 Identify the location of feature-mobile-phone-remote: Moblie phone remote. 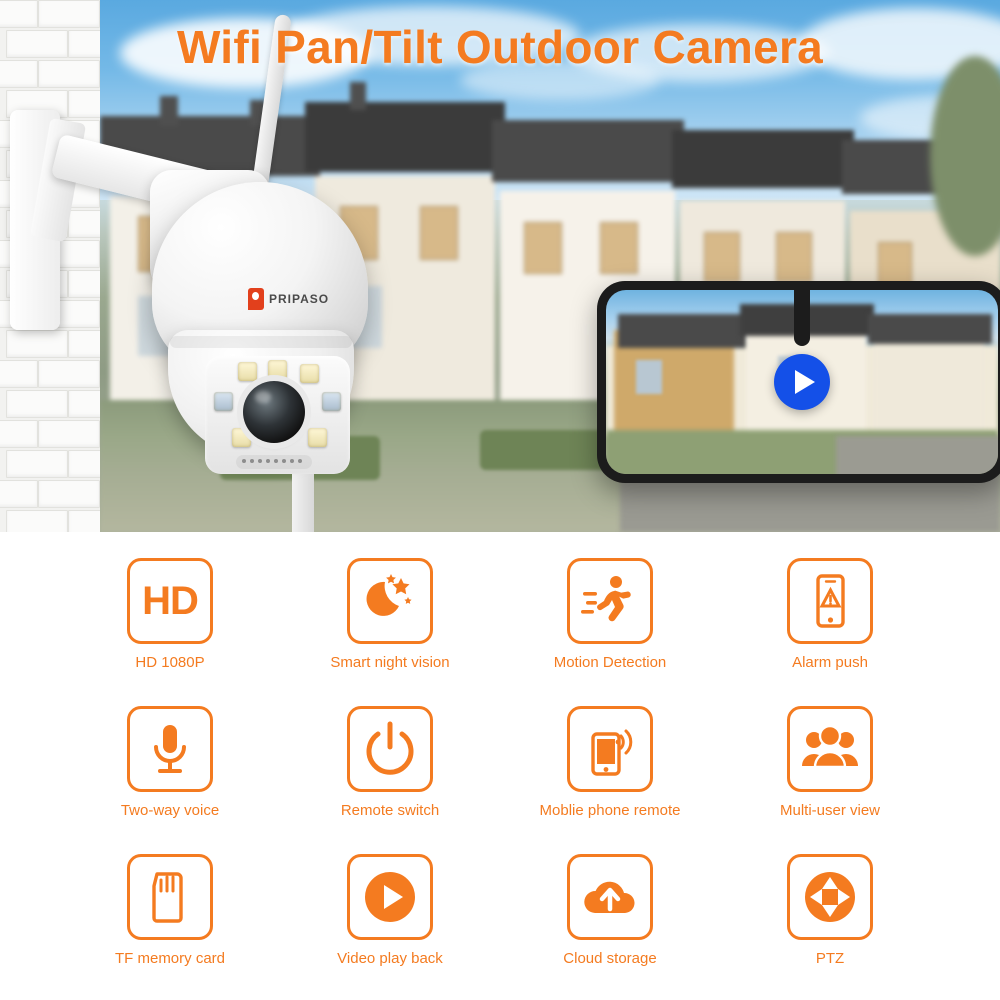
(610, 762).